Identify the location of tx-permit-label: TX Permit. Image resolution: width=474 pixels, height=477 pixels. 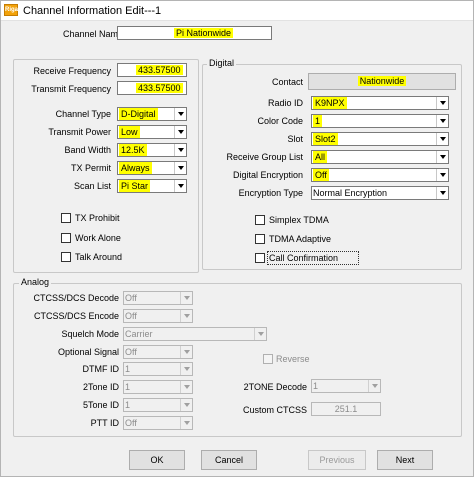
(90, 168).